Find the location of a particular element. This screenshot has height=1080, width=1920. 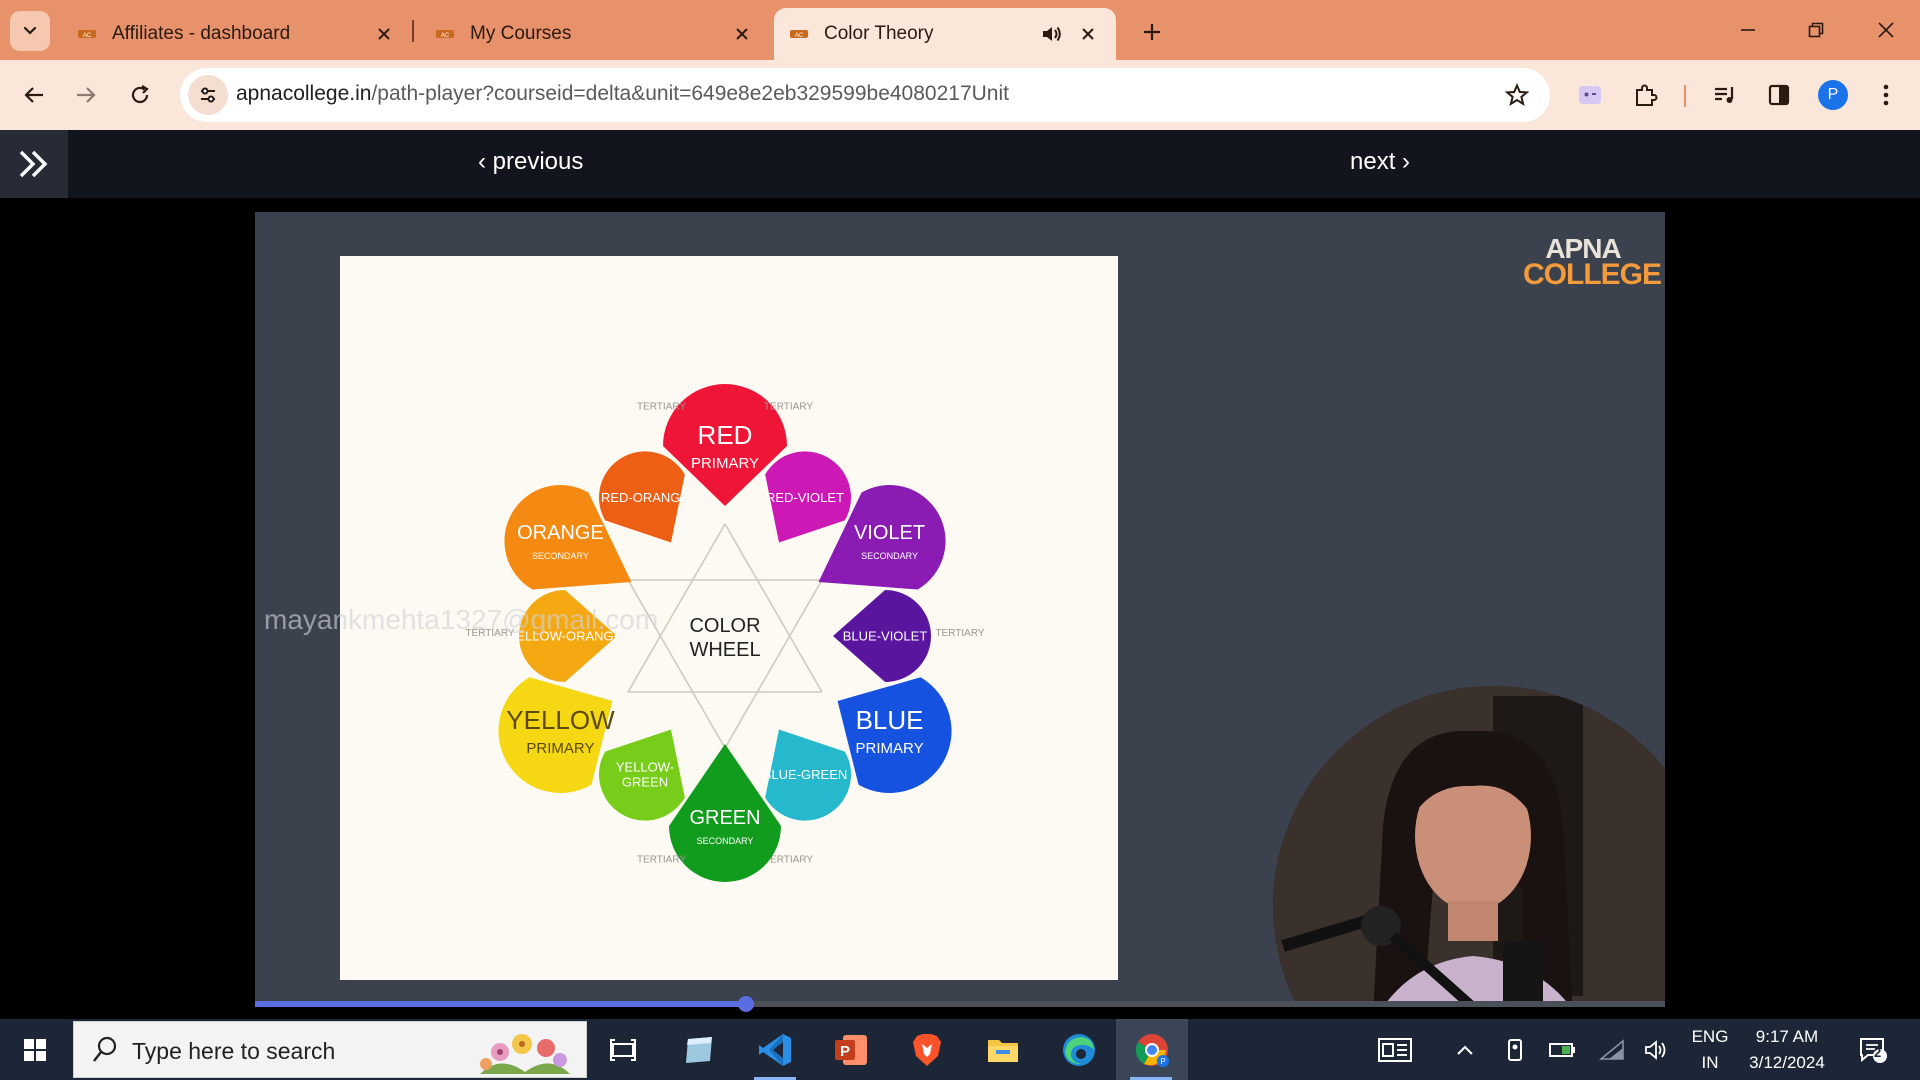

petal-sublabel: SECONDARY is located at coordinates (725, 841).